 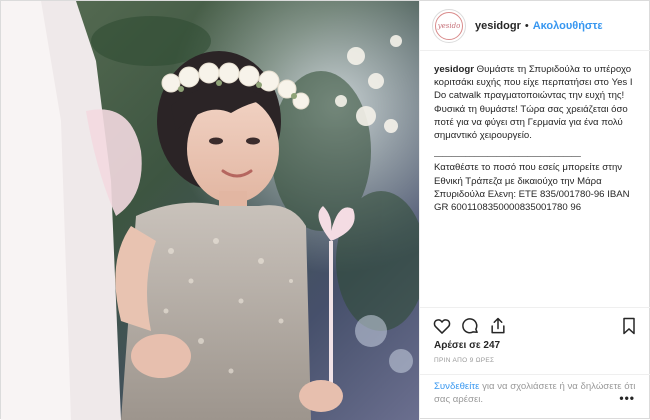 I want to click on login-link: Συνδεθείτε, so click(x=456, y=386).